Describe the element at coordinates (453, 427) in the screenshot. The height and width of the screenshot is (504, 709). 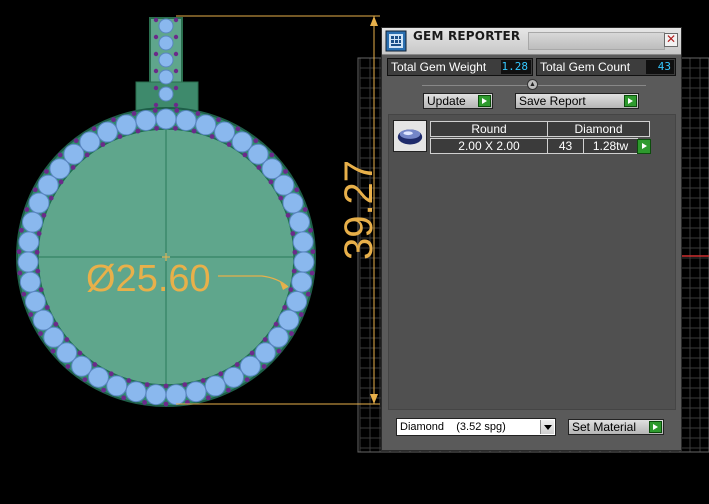
I see `material-select-value: Diamond (3.52 spg)` at that location.